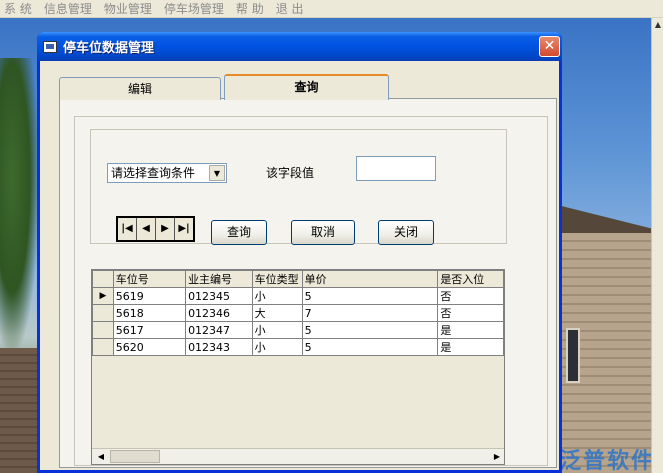  What do you see at coordinates (217, 173) in the screenshot?
I see `chevron-down-icon: ▼` at bounding box center [217, 173].